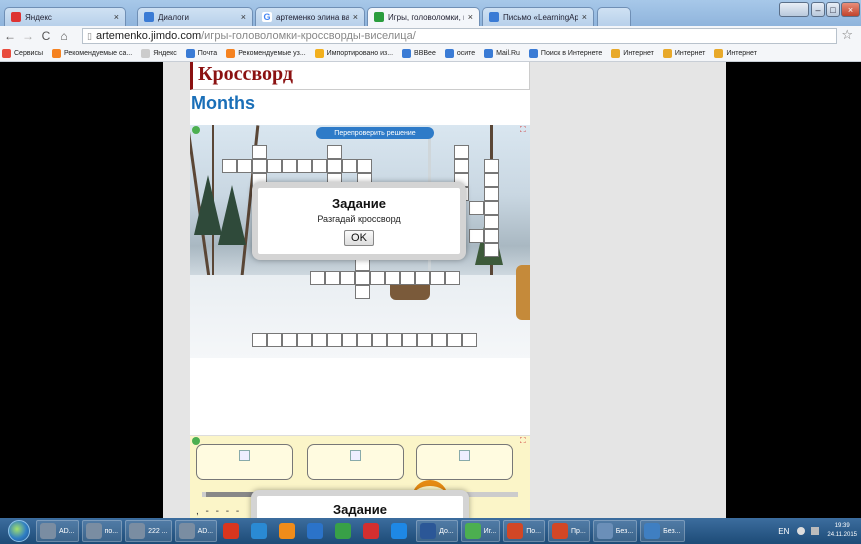  Describe the element at coordinates (64, 36) in the screenshot. I see `home-icon: ⌂` at that location.